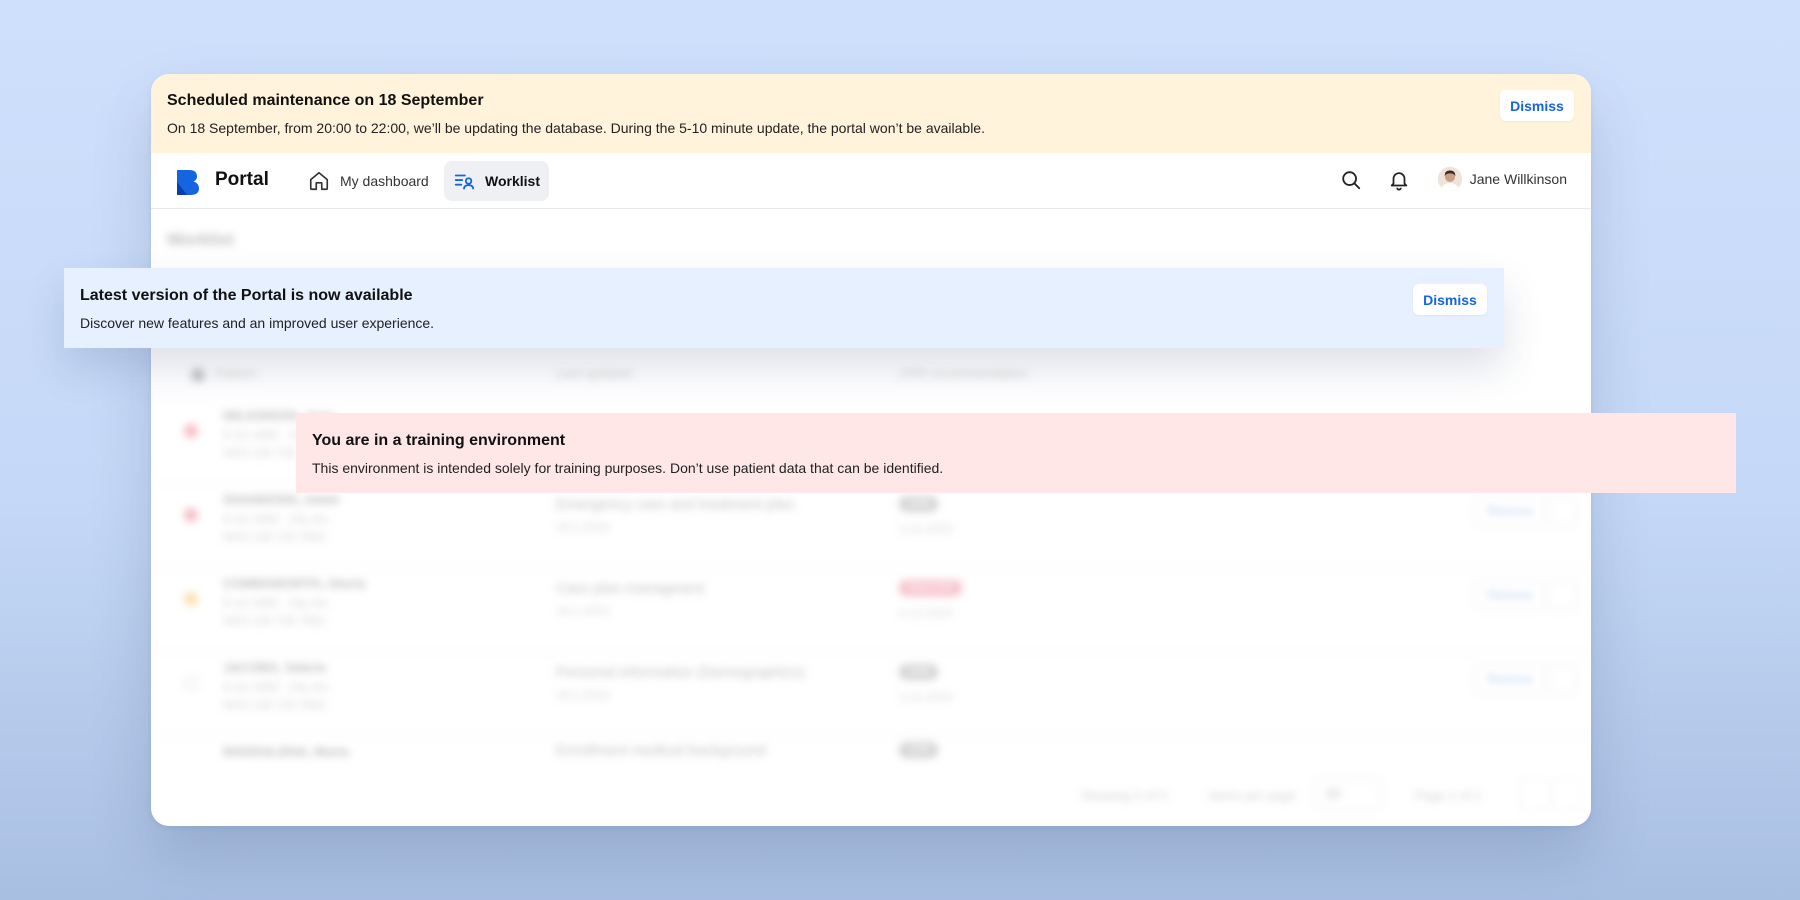 The image size is (1800, 900). I want to click on home-icon, so click(319, 181).